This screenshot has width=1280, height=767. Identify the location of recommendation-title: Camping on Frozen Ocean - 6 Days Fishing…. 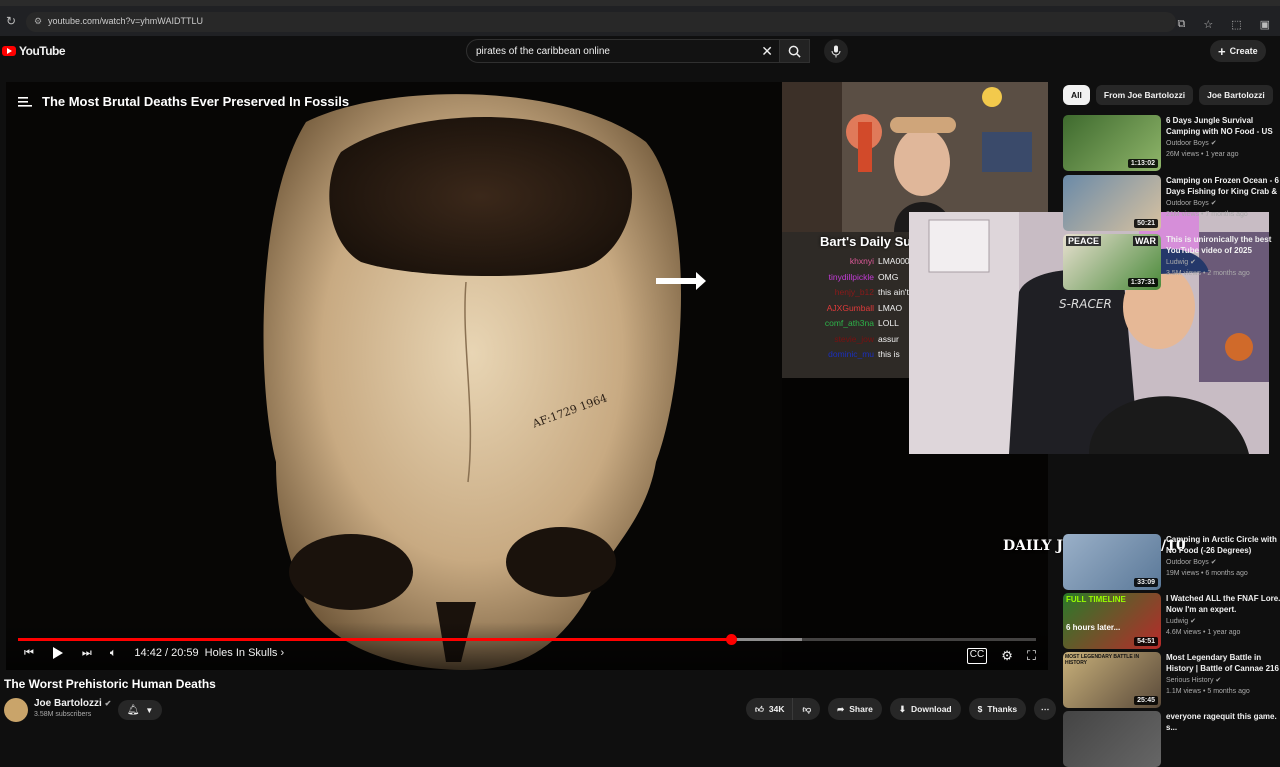
(1223, 186).